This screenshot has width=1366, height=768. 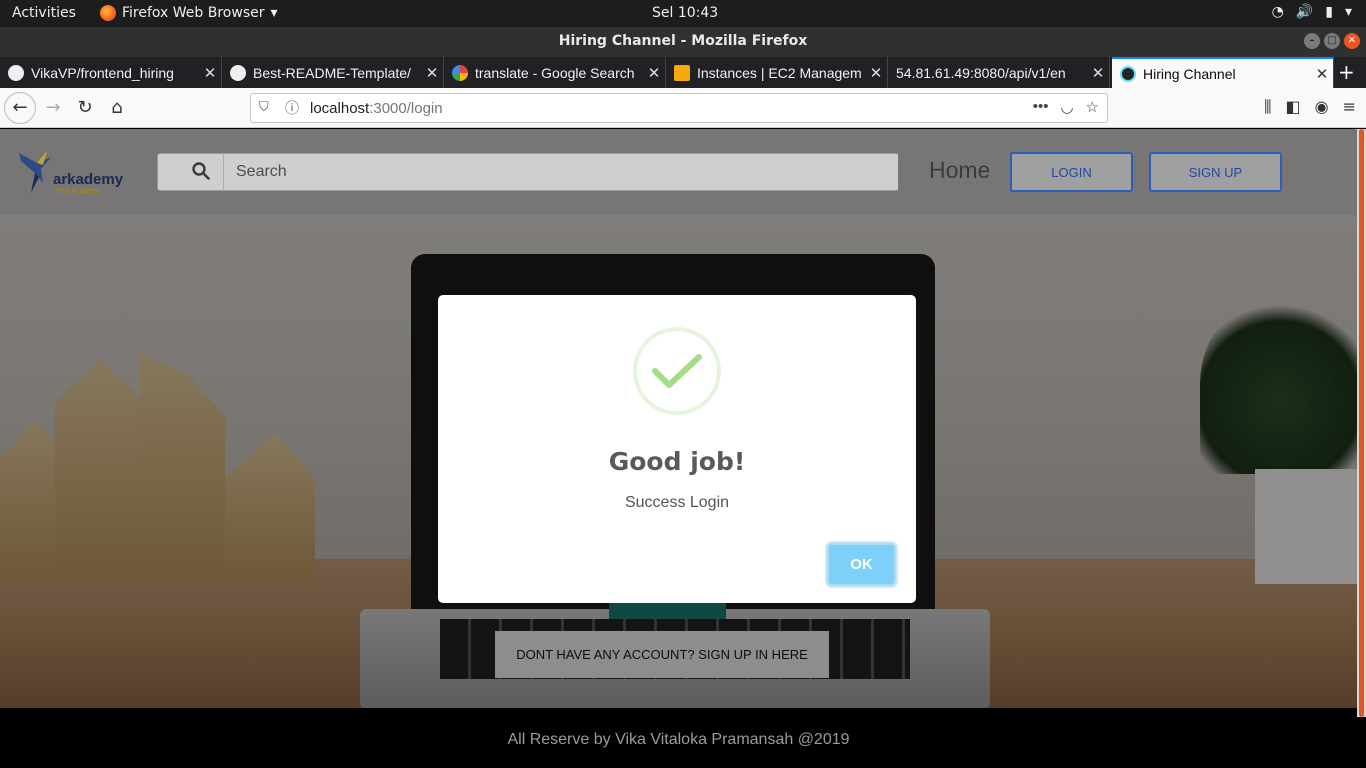 I want to click on hummingbird-icon, so click(x=35, y=172).